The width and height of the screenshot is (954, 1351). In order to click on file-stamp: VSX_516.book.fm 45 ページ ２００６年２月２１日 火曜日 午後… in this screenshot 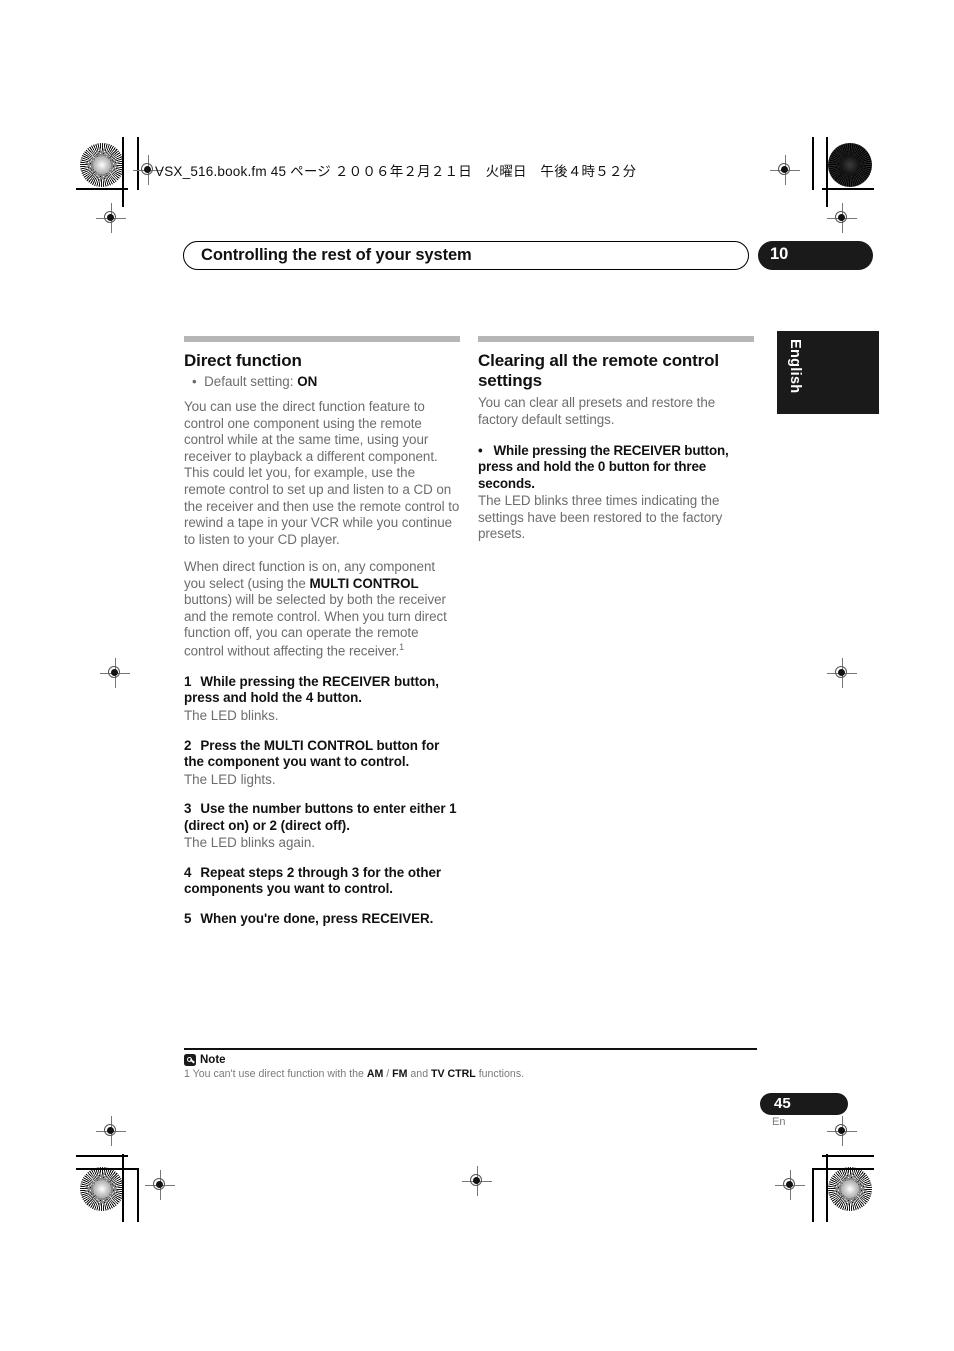, I will do `click(396, 171)`.